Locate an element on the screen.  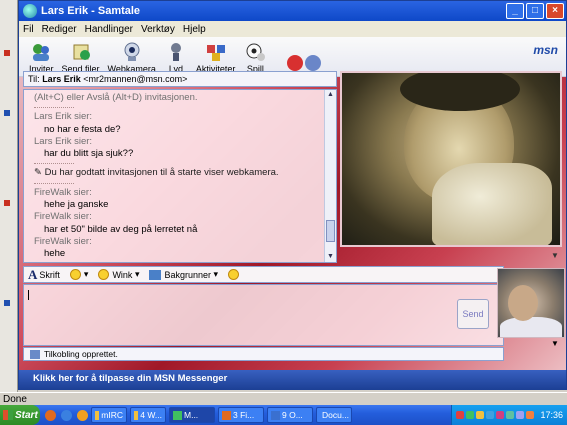
wink-icon is located at coordinates (104, 274).